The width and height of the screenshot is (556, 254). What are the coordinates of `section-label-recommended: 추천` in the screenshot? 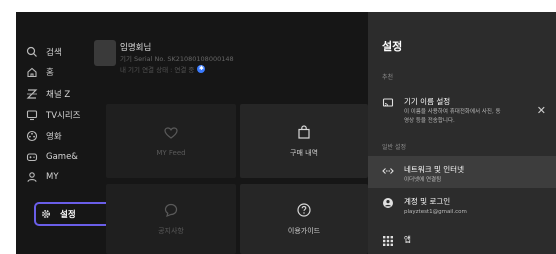 It's located at (388, 77).